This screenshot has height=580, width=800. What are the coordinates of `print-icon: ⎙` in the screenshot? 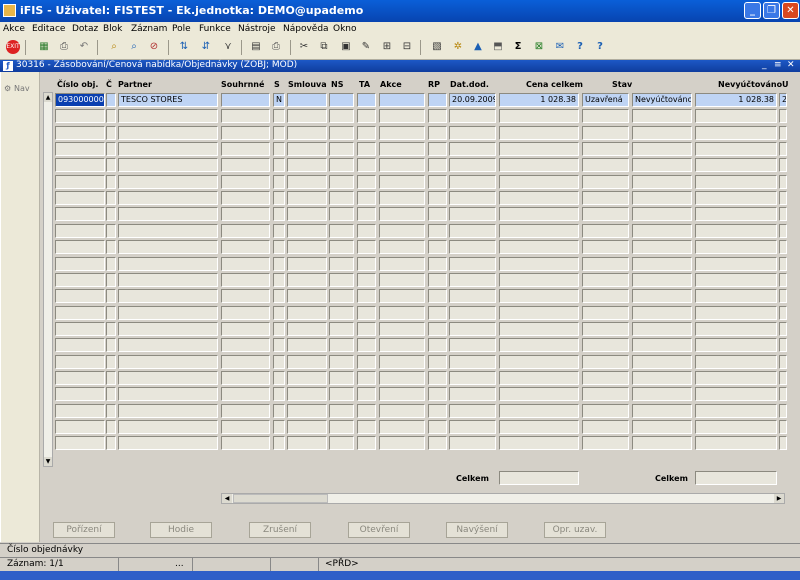 It's located at (64, 47).